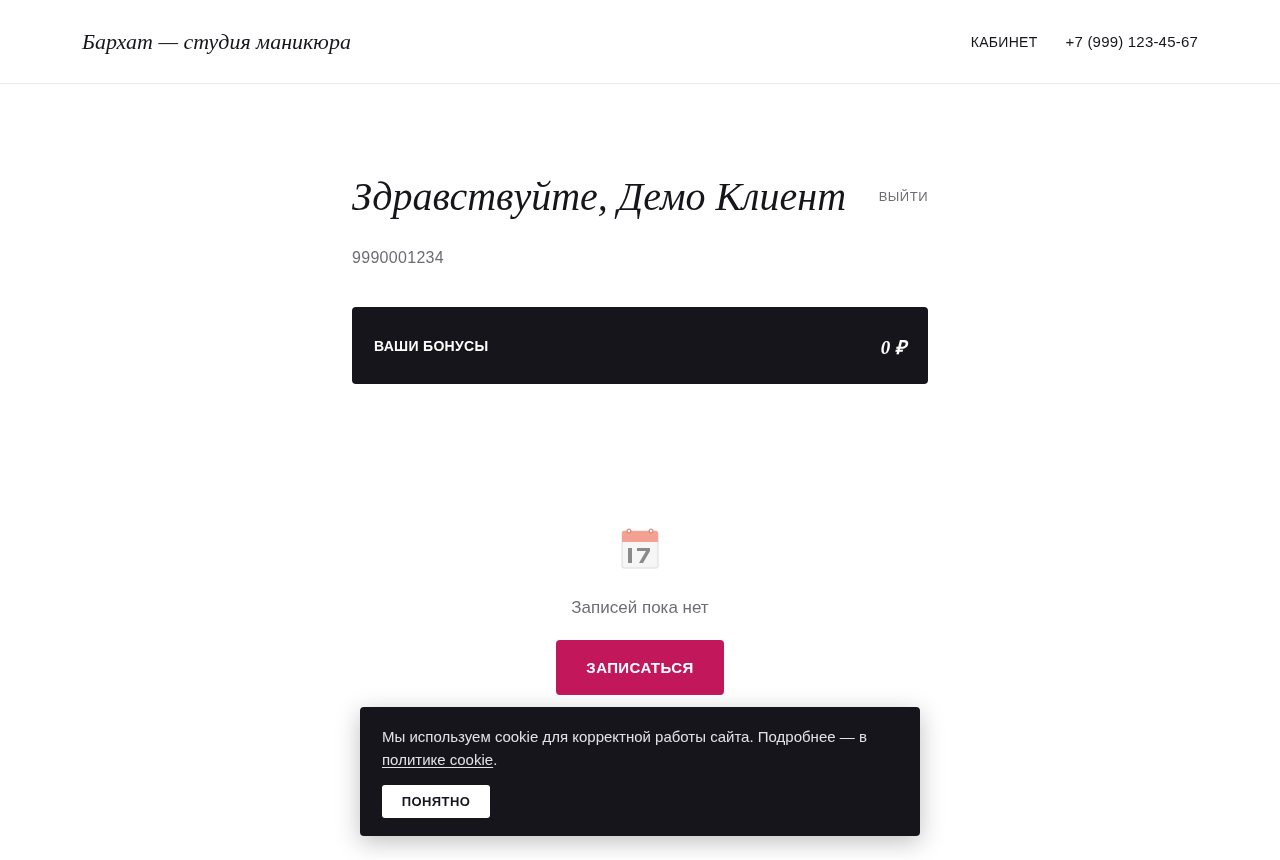 Image resolution: width=1280 pixels, height=860 pixels. What do you see at coordinates (1004, 41) in the screenshot?
I see `nav-link: КАБИНЕТ` at bounding box center [1004, 41].